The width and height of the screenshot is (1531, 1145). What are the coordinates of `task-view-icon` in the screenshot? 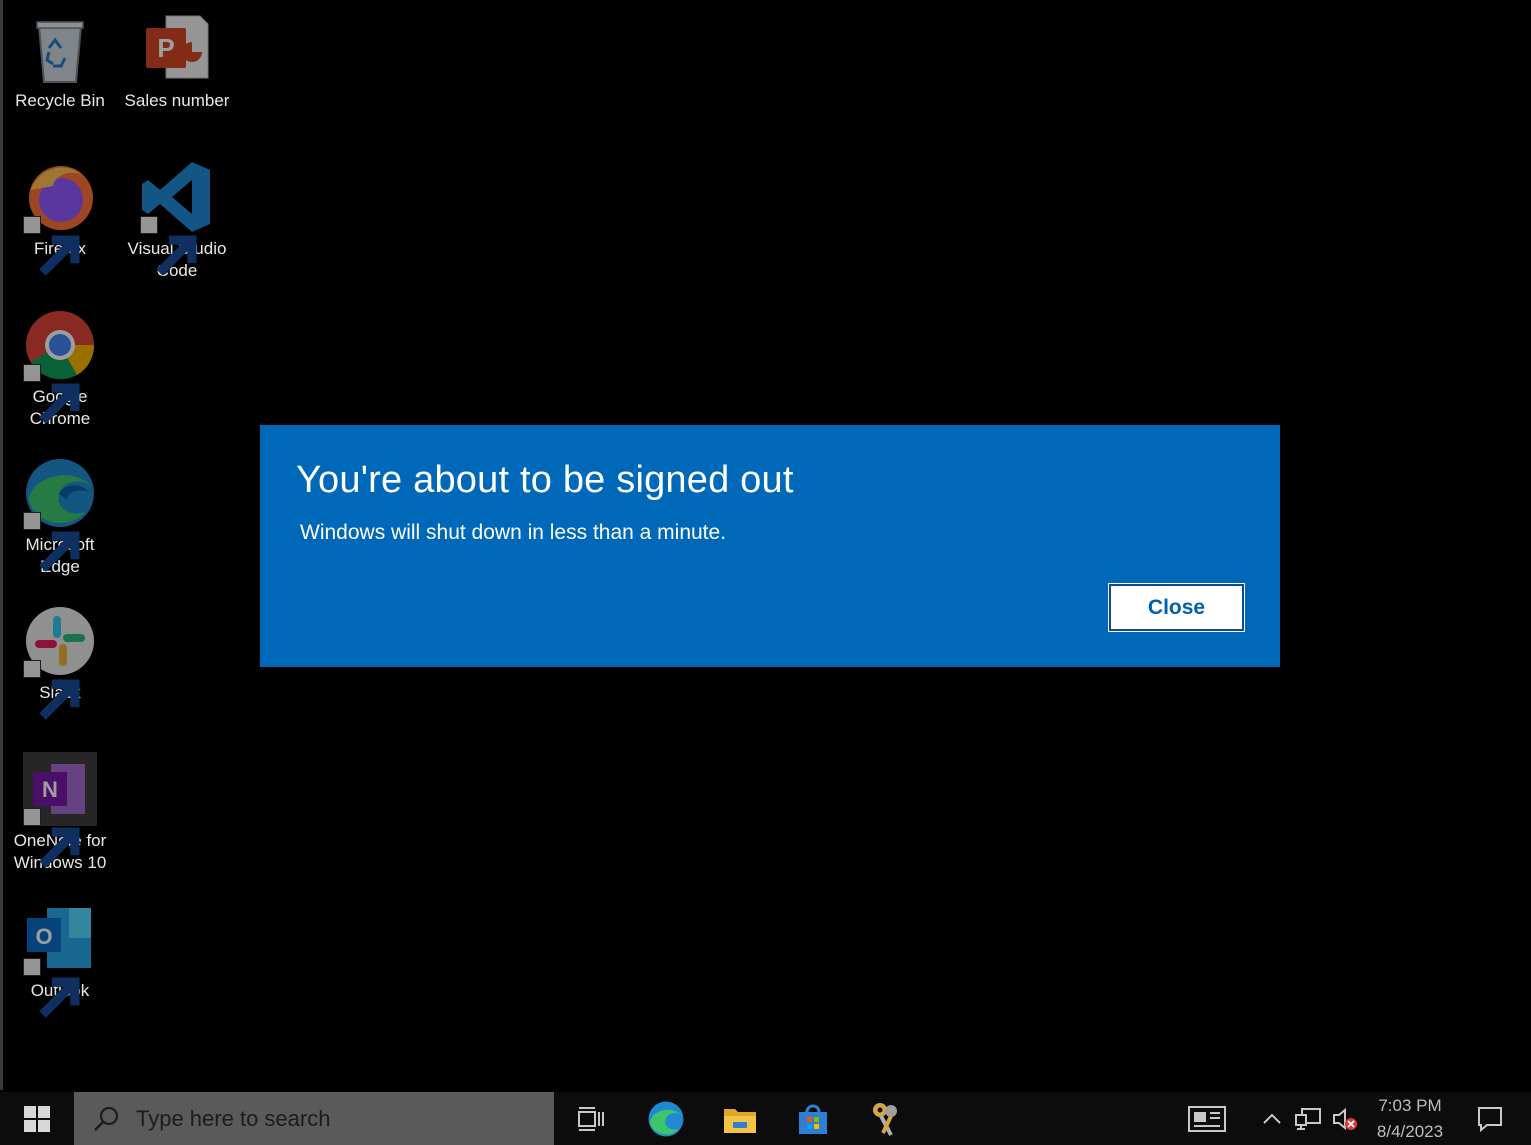 It's located at (591, 1118).